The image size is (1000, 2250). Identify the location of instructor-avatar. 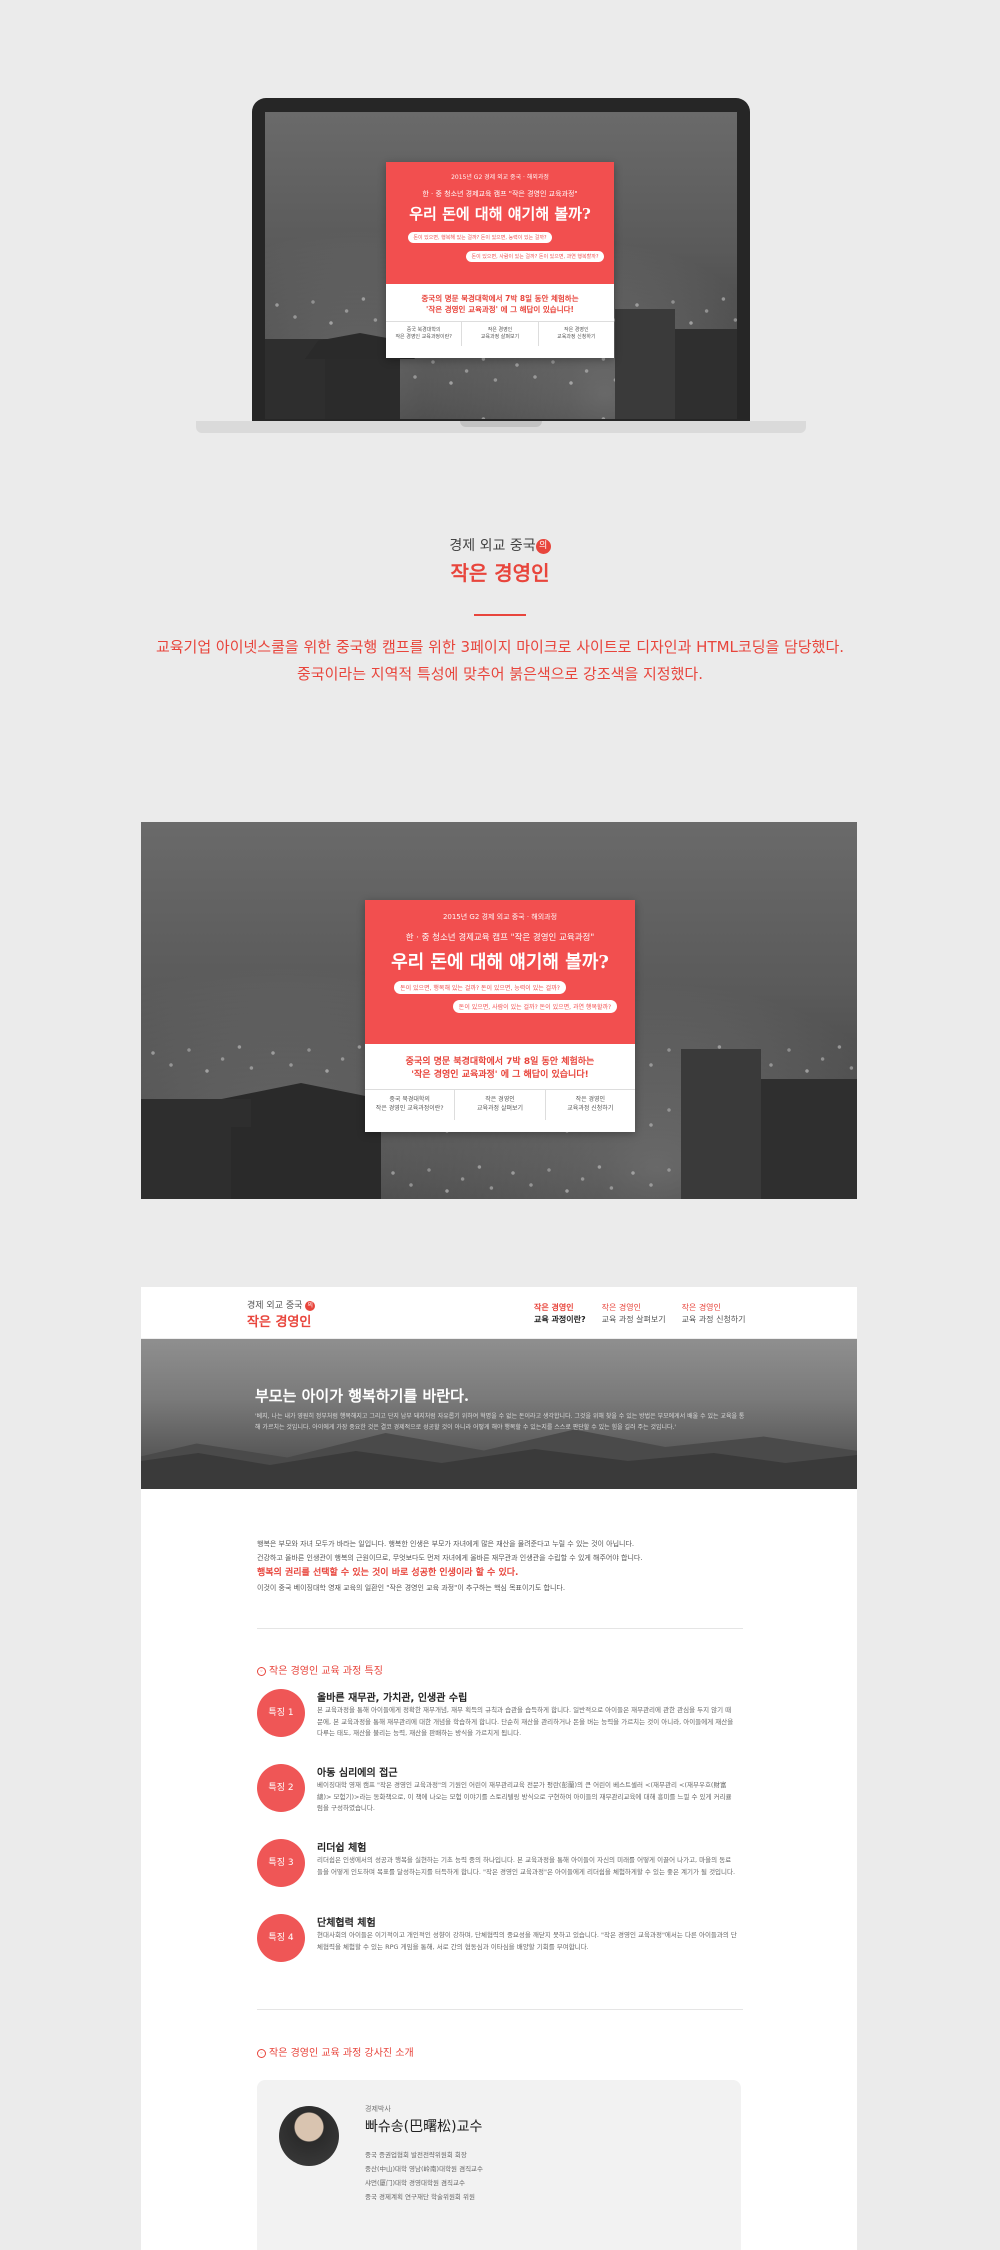
(309, 2136).